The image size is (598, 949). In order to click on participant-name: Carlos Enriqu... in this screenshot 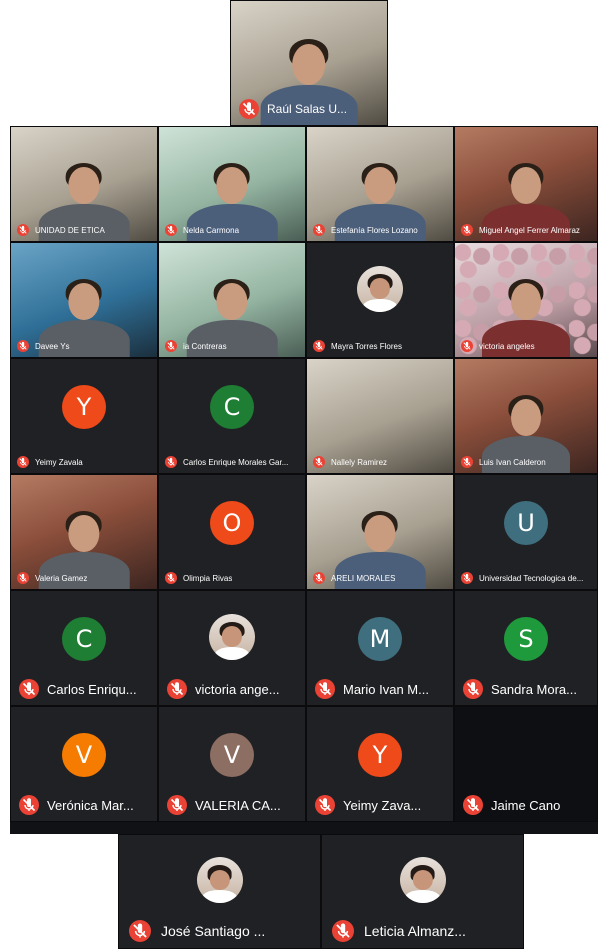, I will do `click(92, 689)`.